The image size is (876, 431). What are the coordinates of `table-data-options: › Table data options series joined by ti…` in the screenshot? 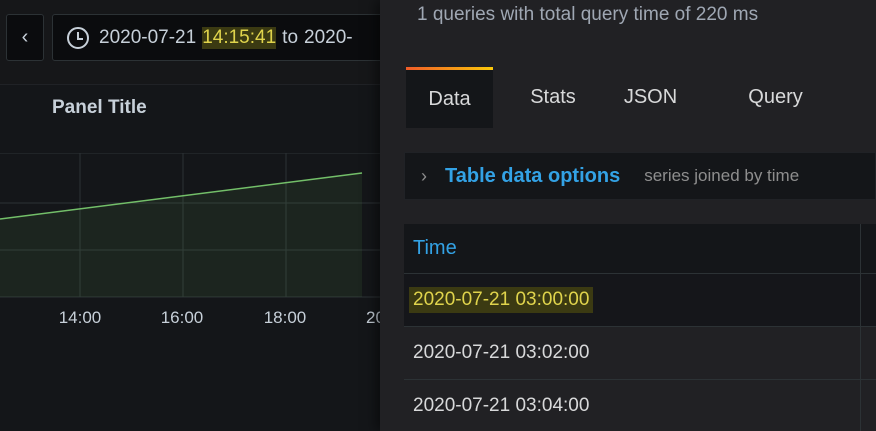 It's located at (640, 176).